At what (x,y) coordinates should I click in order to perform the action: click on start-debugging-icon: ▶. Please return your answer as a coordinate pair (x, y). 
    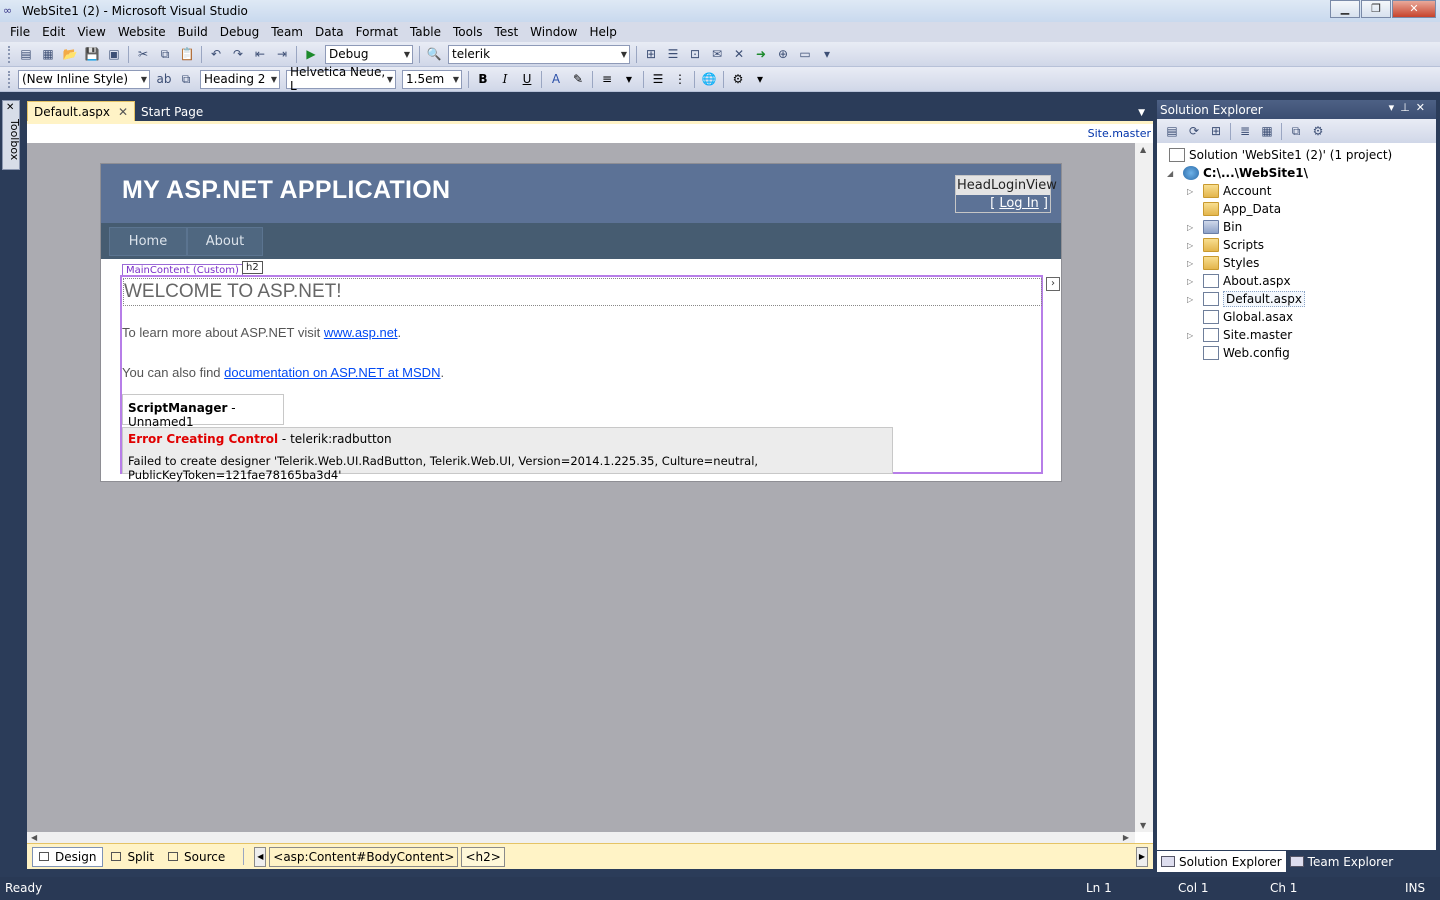
    Looking at the image, I should click on (311, 54).